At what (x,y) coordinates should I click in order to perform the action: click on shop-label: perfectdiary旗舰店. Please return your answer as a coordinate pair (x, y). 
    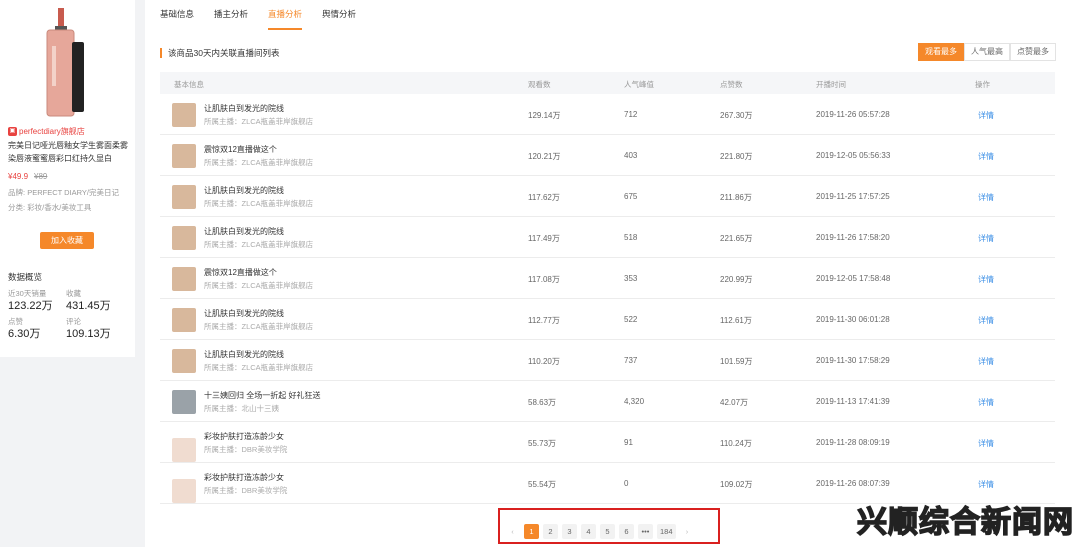
    Looking at the image, I should click on (52, 131).